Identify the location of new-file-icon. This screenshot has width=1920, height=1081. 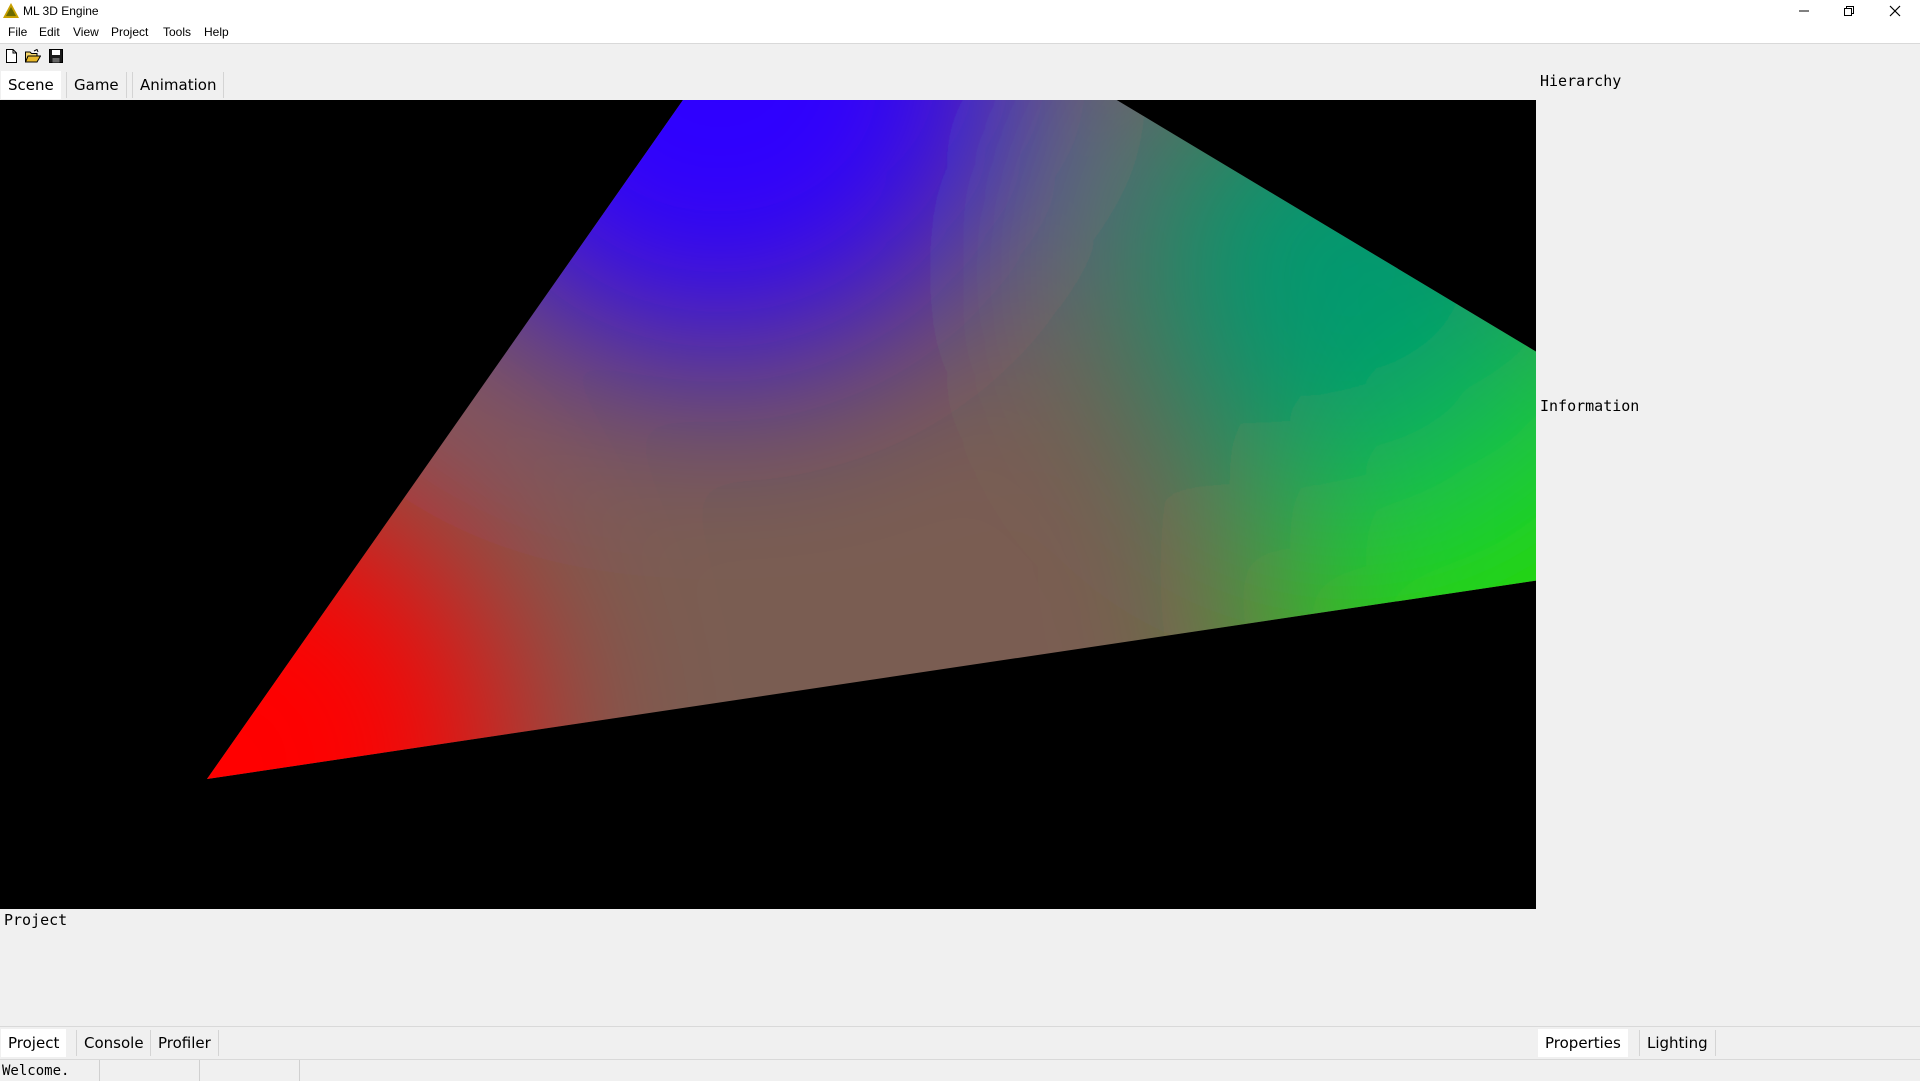
(11, 56).